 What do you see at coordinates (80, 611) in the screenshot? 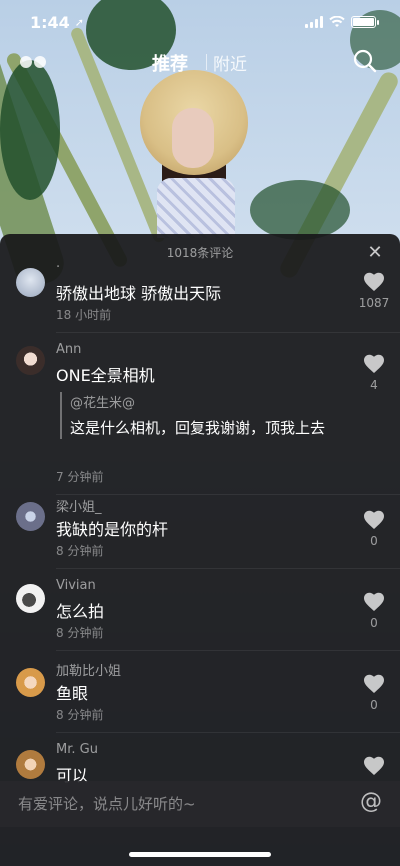
I see `comment-text: 怎么拍` at bounding box center [80, 611].